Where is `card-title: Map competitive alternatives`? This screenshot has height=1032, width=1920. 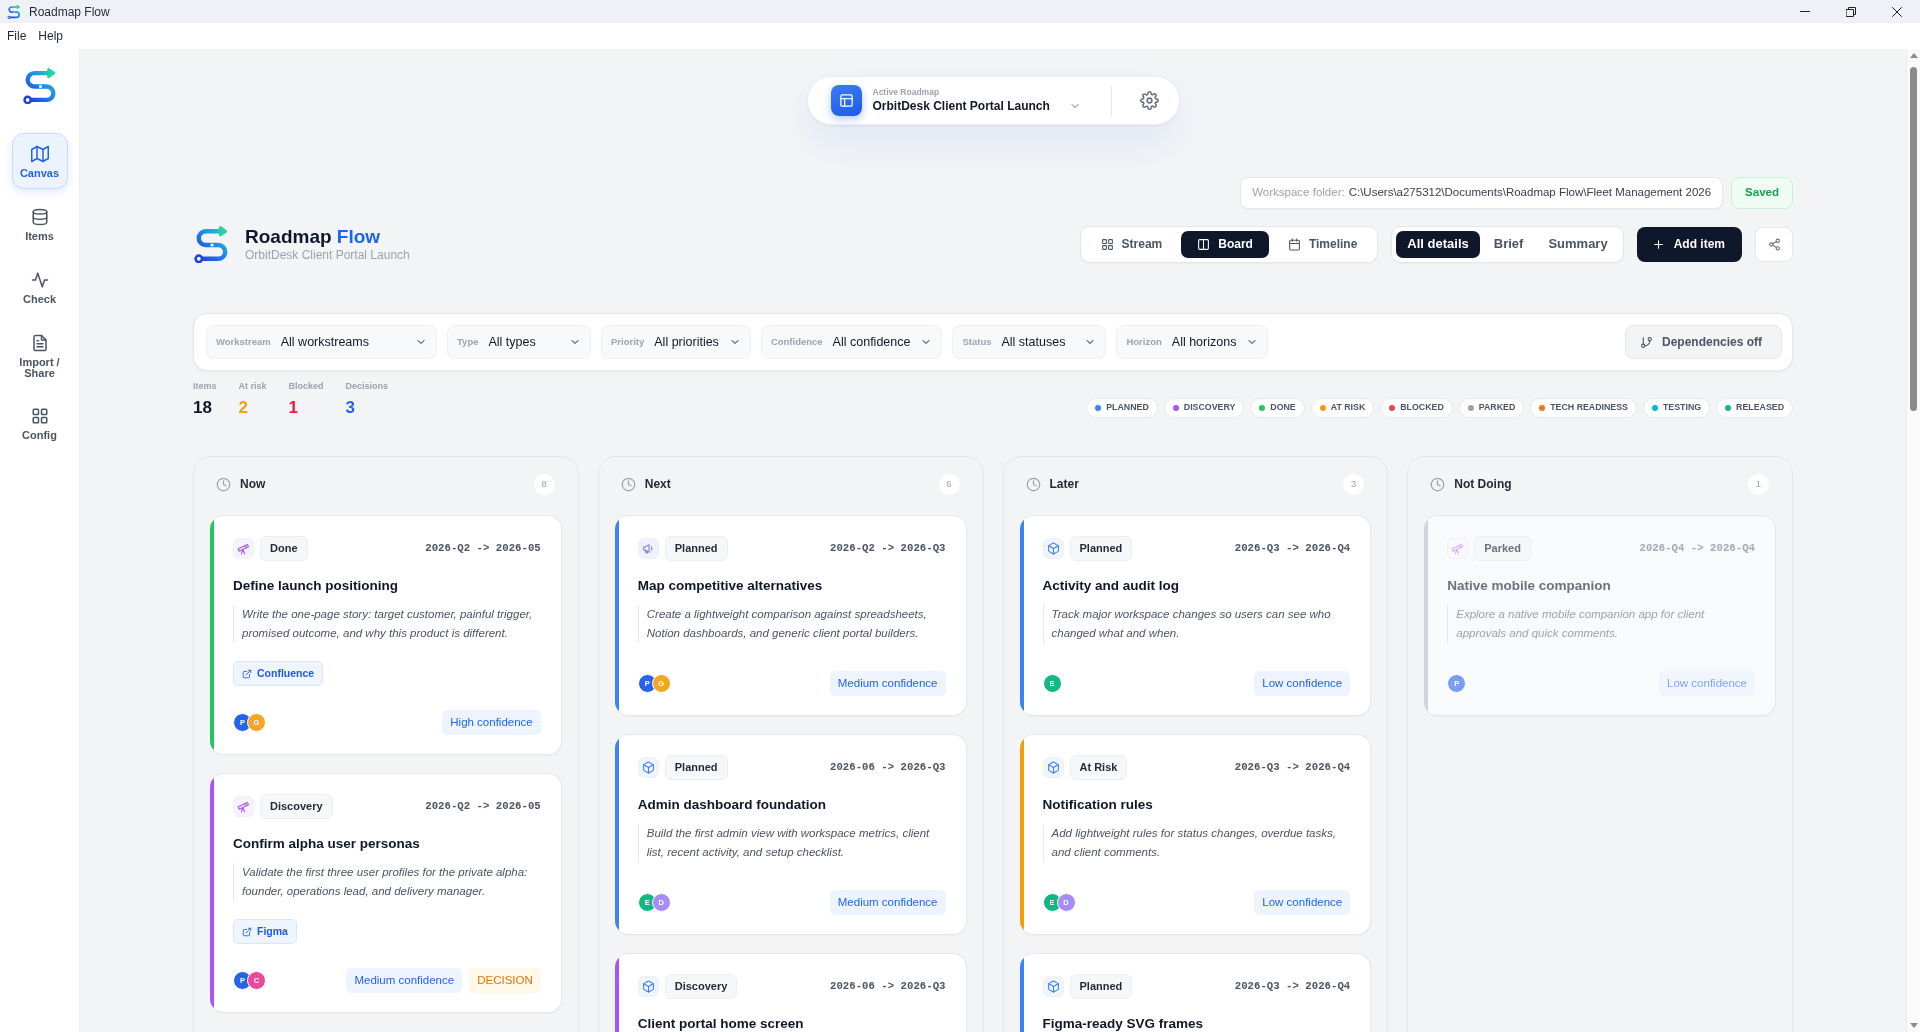
card-title: Map competitive alternatives is located at coordinates (730, 586).